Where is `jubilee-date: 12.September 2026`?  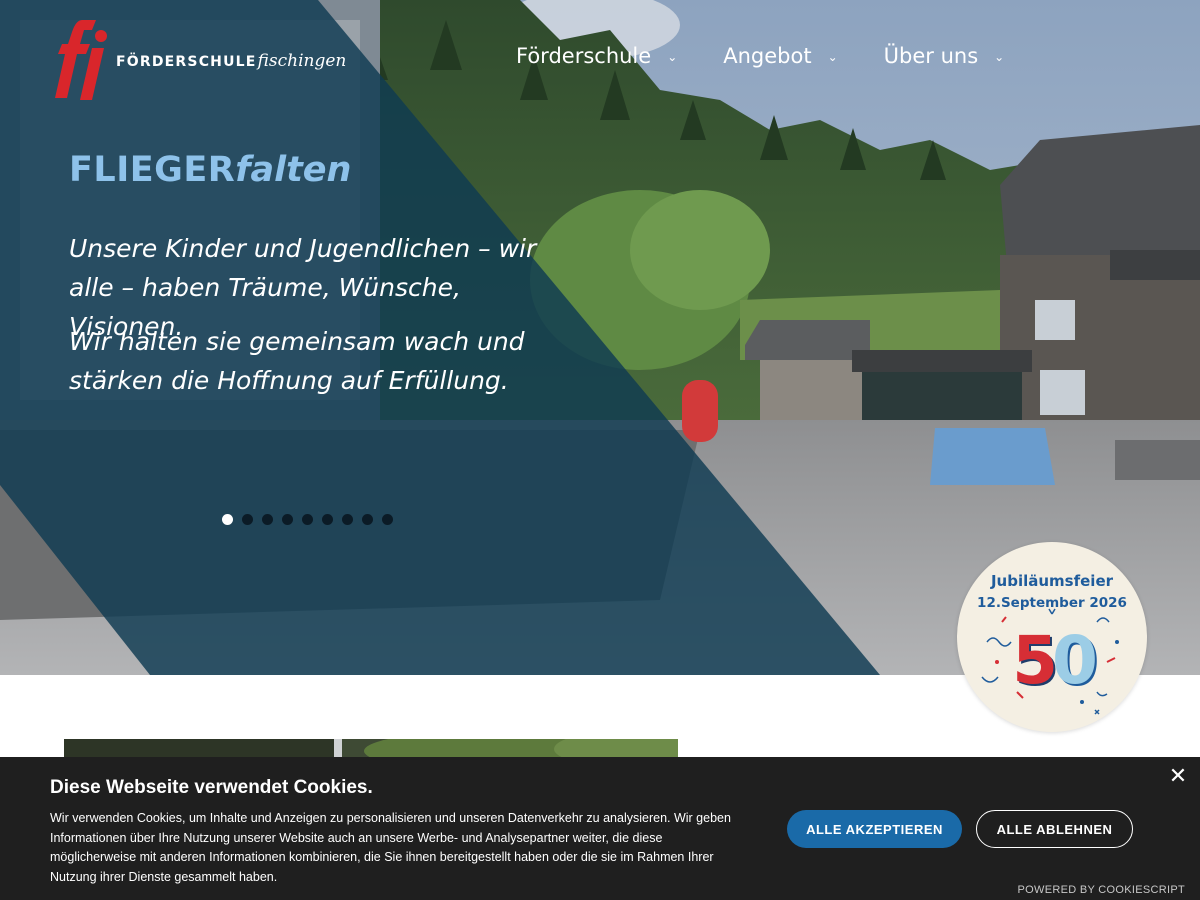
jubilee-date: 12.September 2026 is located at coordinates (1052, 603).